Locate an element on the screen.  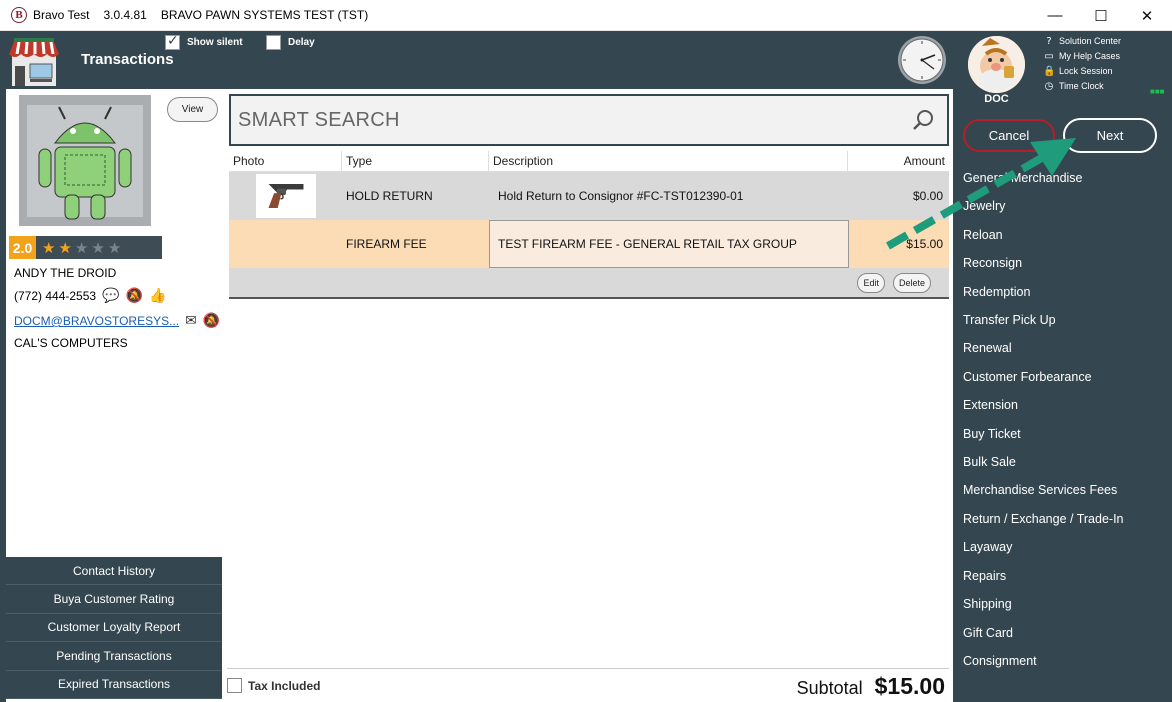
tax-included-label: Tax Included is located at coordinates (284, 685).